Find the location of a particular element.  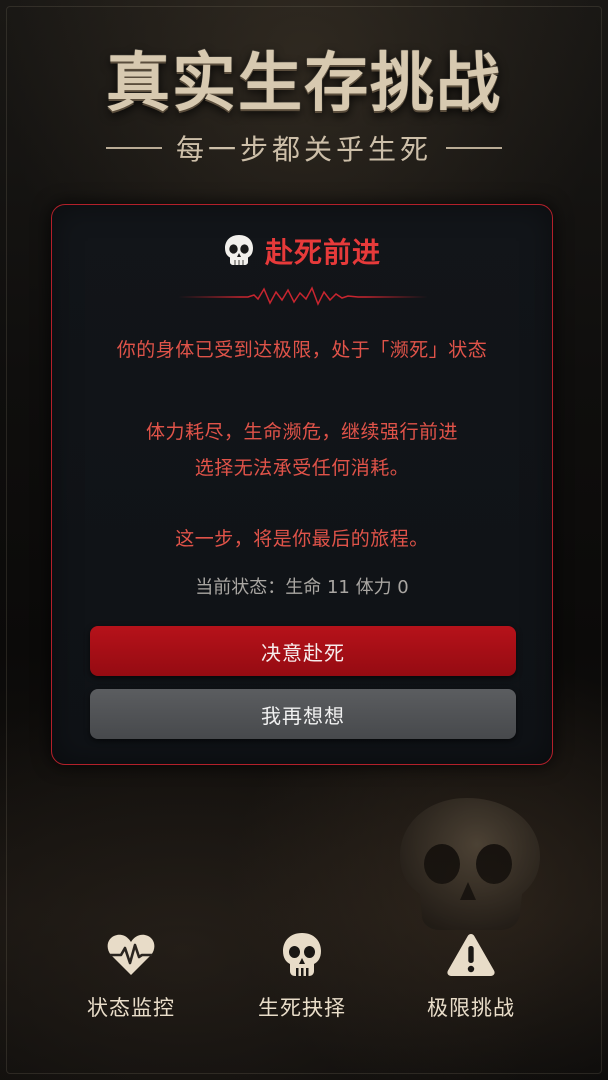

nav-item-status-monitor: 状态监控 is located at coordinates (131, 980).